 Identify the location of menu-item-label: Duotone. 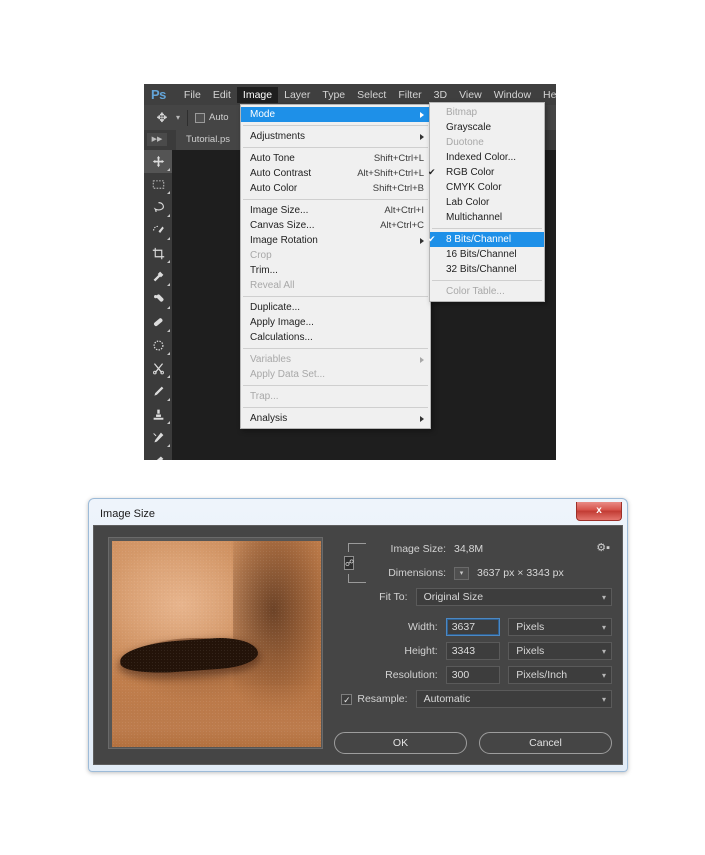
(465, 142).